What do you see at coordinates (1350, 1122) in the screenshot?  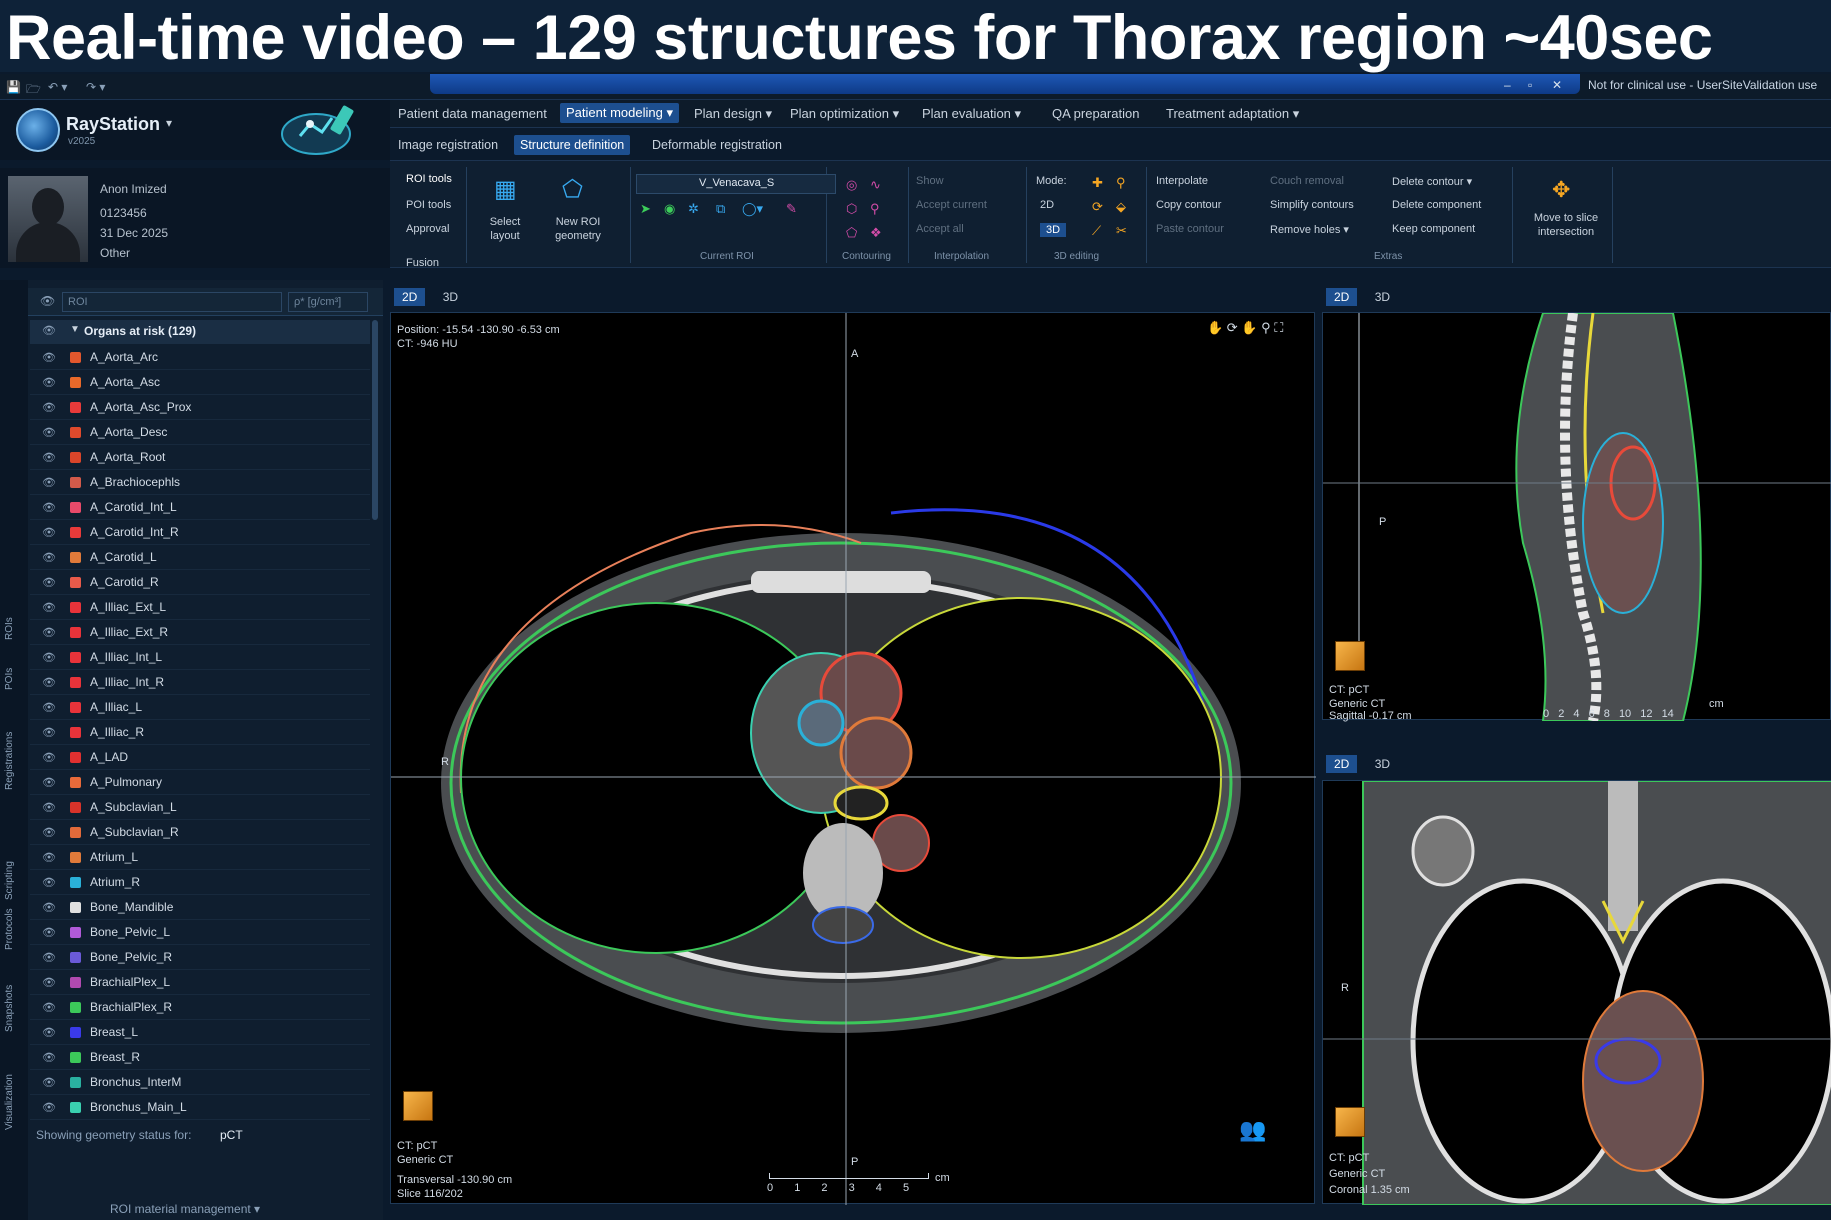 I see `orientation-cube-icon` at bounding box center [1350, 1122].